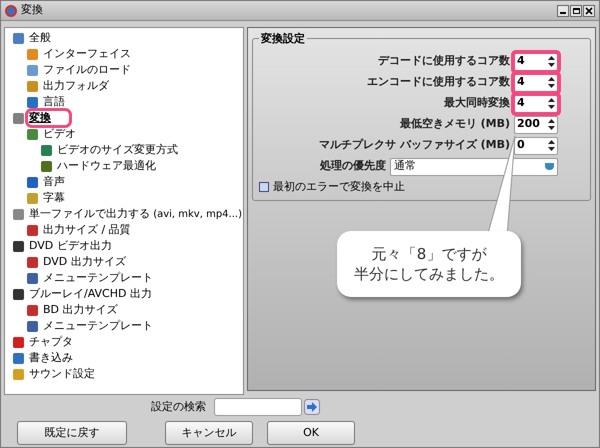 The height and width of the screenshot is (448, 600). I want to click on search-label: 設定の検索, so click(178, 406).